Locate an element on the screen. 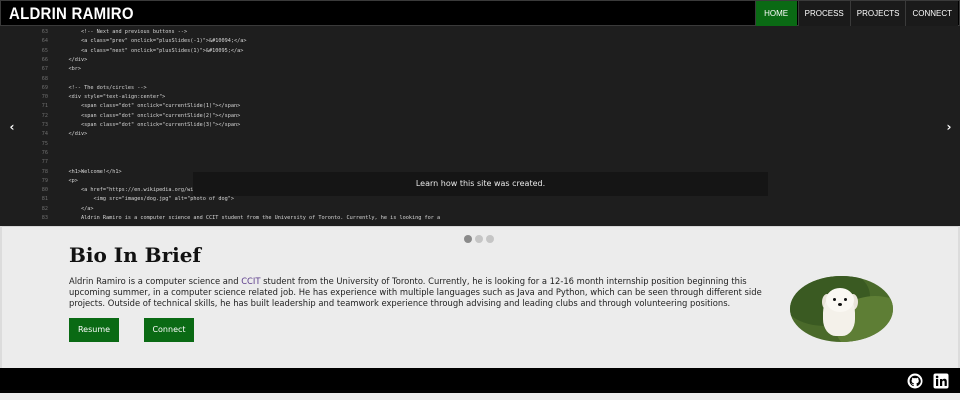 Image resolution: width=960 pixels, height=400 pixels. code-line: <h1>Welcome!</h1> is located at coordinates (89, 171).